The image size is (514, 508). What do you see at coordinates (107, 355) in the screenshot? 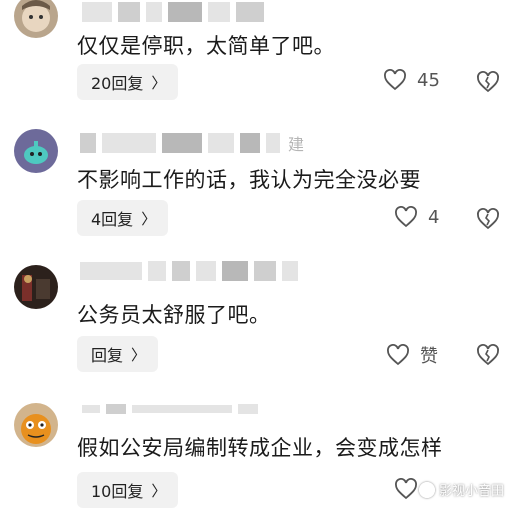
I see `reply-count-label: 回复` at bounding box center [107, 355].